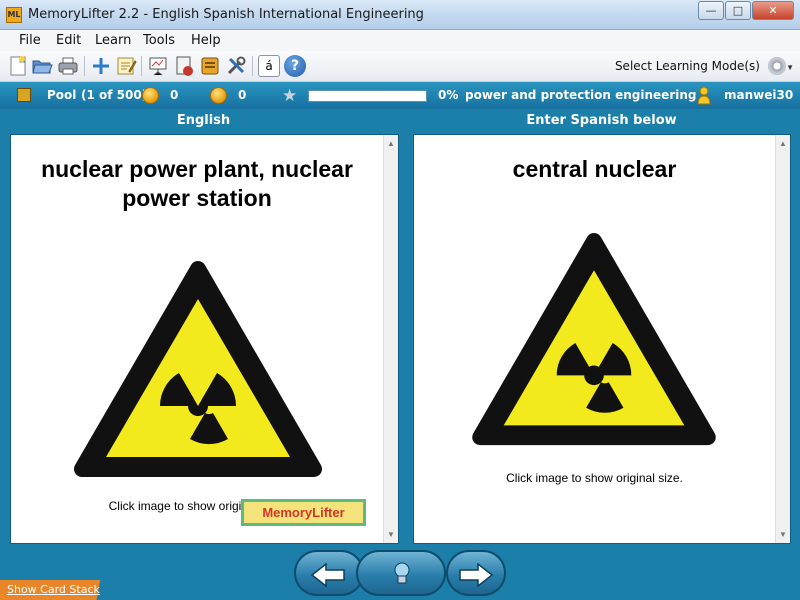  I want to click on close-button: ✕, so click(773, 10).